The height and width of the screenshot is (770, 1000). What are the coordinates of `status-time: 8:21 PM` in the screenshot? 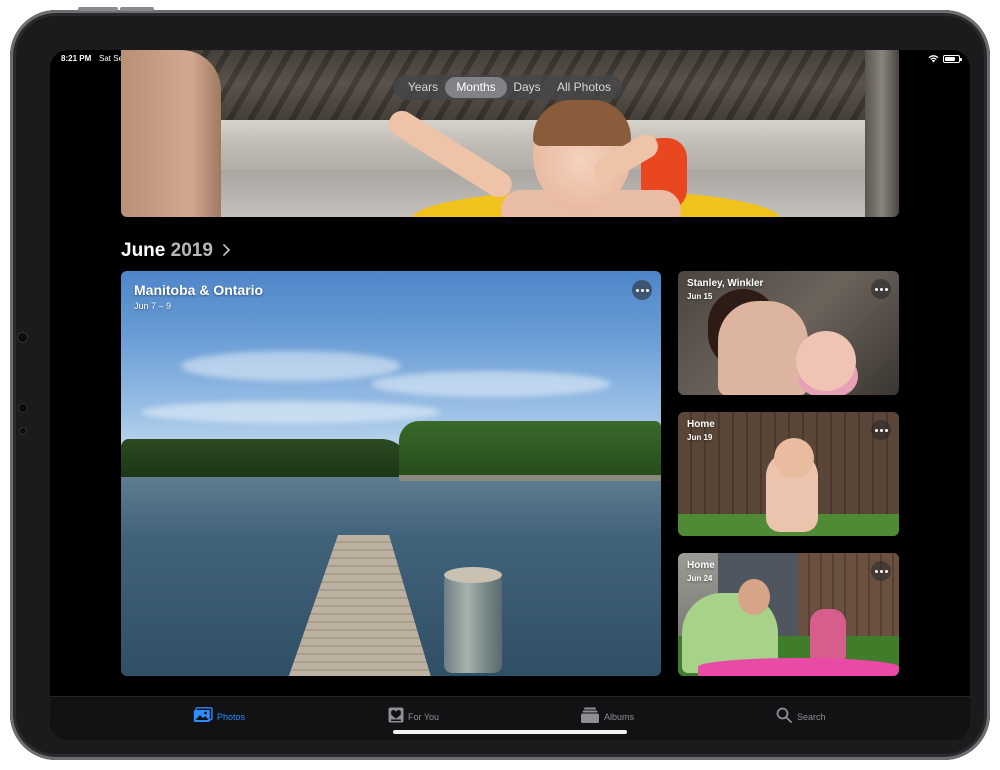 It's located at (76, 58).